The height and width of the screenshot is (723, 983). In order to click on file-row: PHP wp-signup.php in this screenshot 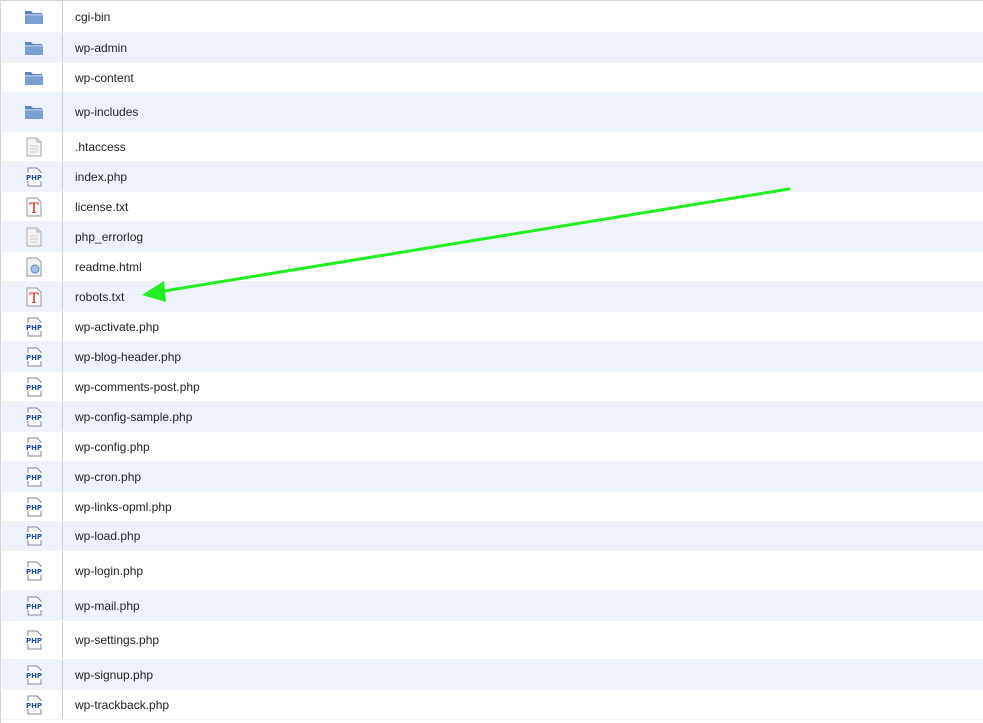, I will do `click(492, 675)`.